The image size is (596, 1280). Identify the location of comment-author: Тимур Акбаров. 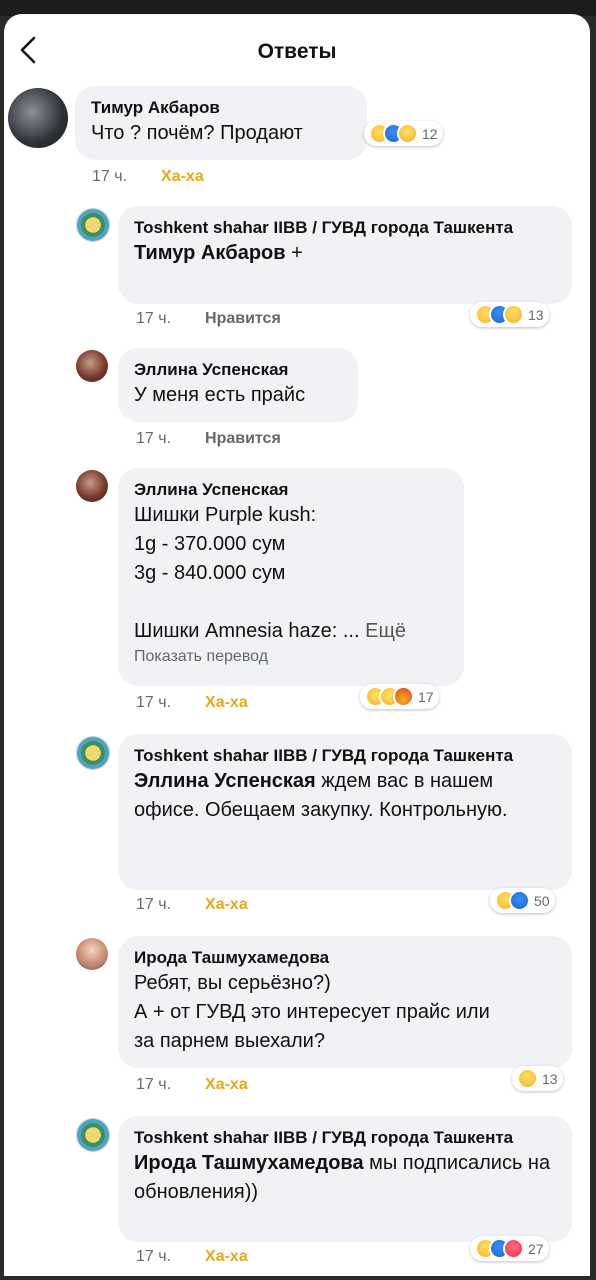
(221, 107).